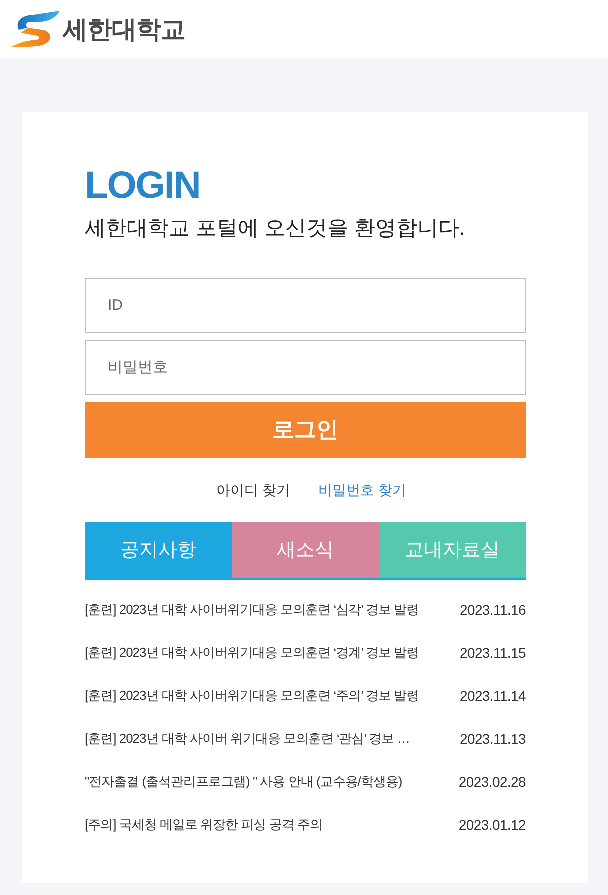 The image size is (608, 895). Describe the element at coordinates (243, 781) in the screenshot. I see `notice-link: "전자출결 (출석관리프로그램) " 사용 안내 (교수용/학생용)` at that location.